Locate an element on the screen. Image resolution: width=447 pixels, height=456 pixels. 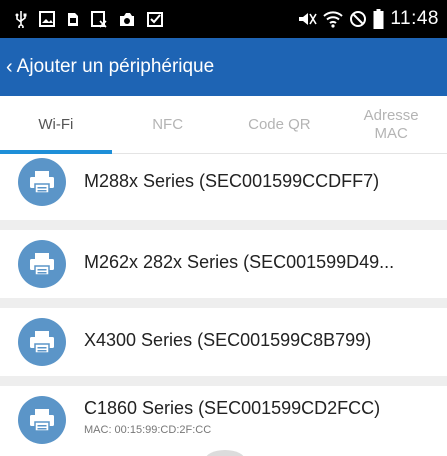
status-bar-system: 11:48 is located at coordinates (365, 19).